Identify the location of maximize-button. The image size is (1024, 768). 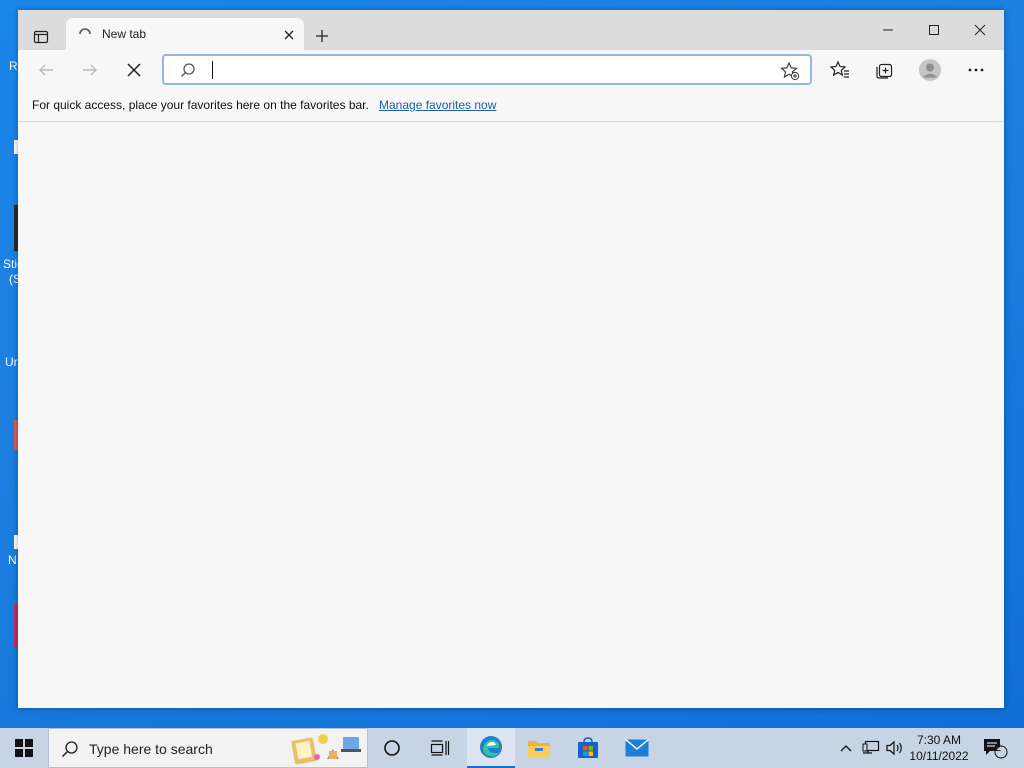
(934, 30).